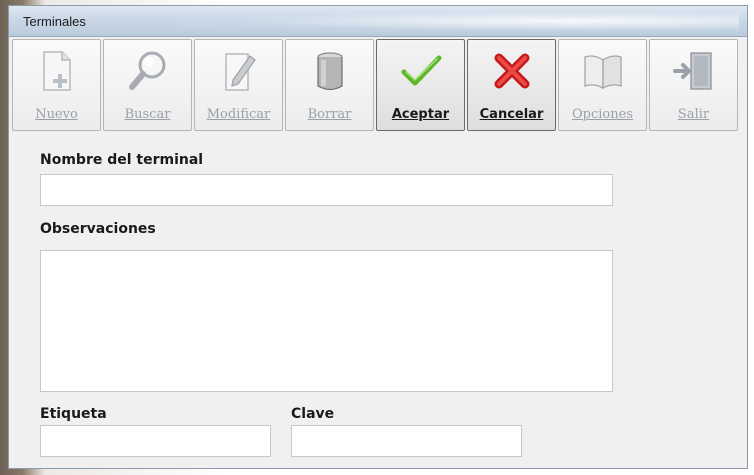 This screenshot has height=475, width=754. Describe the element at coordinates (602, 114) in the screenshot. I see `opciones-label: Opciones` at that location.